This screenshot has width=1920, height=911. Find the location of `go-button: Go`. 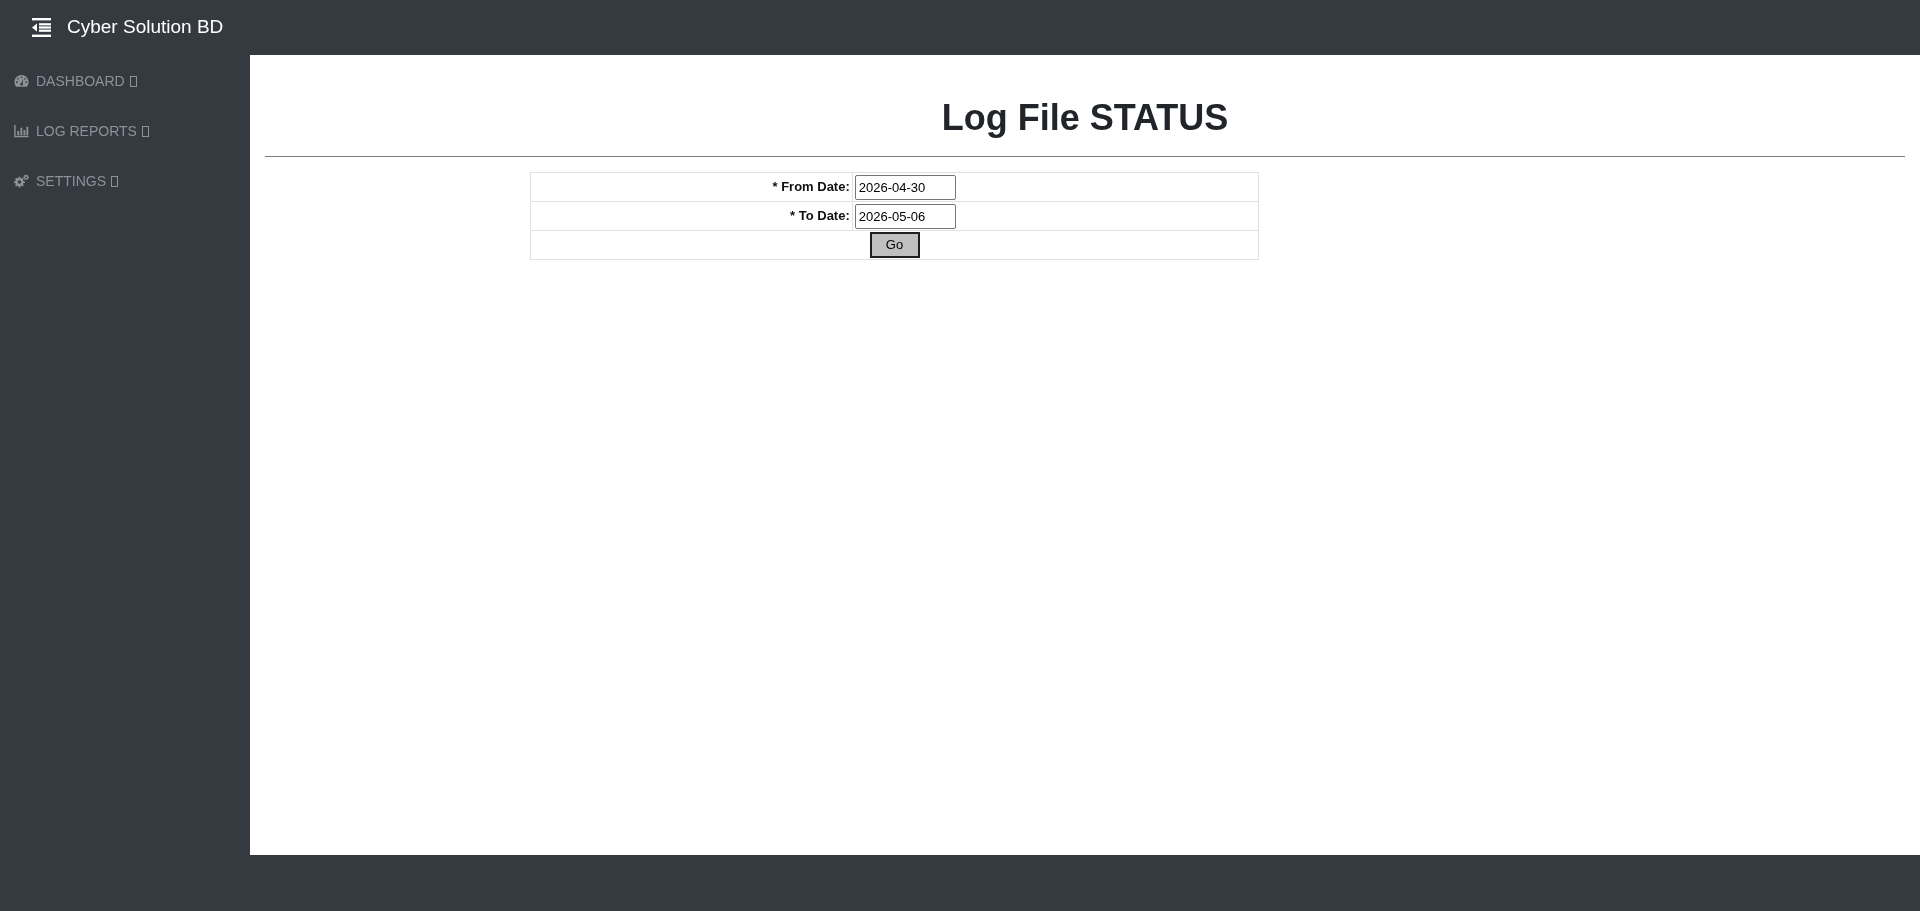

go-button: Go is located at coordinates (894, 245).